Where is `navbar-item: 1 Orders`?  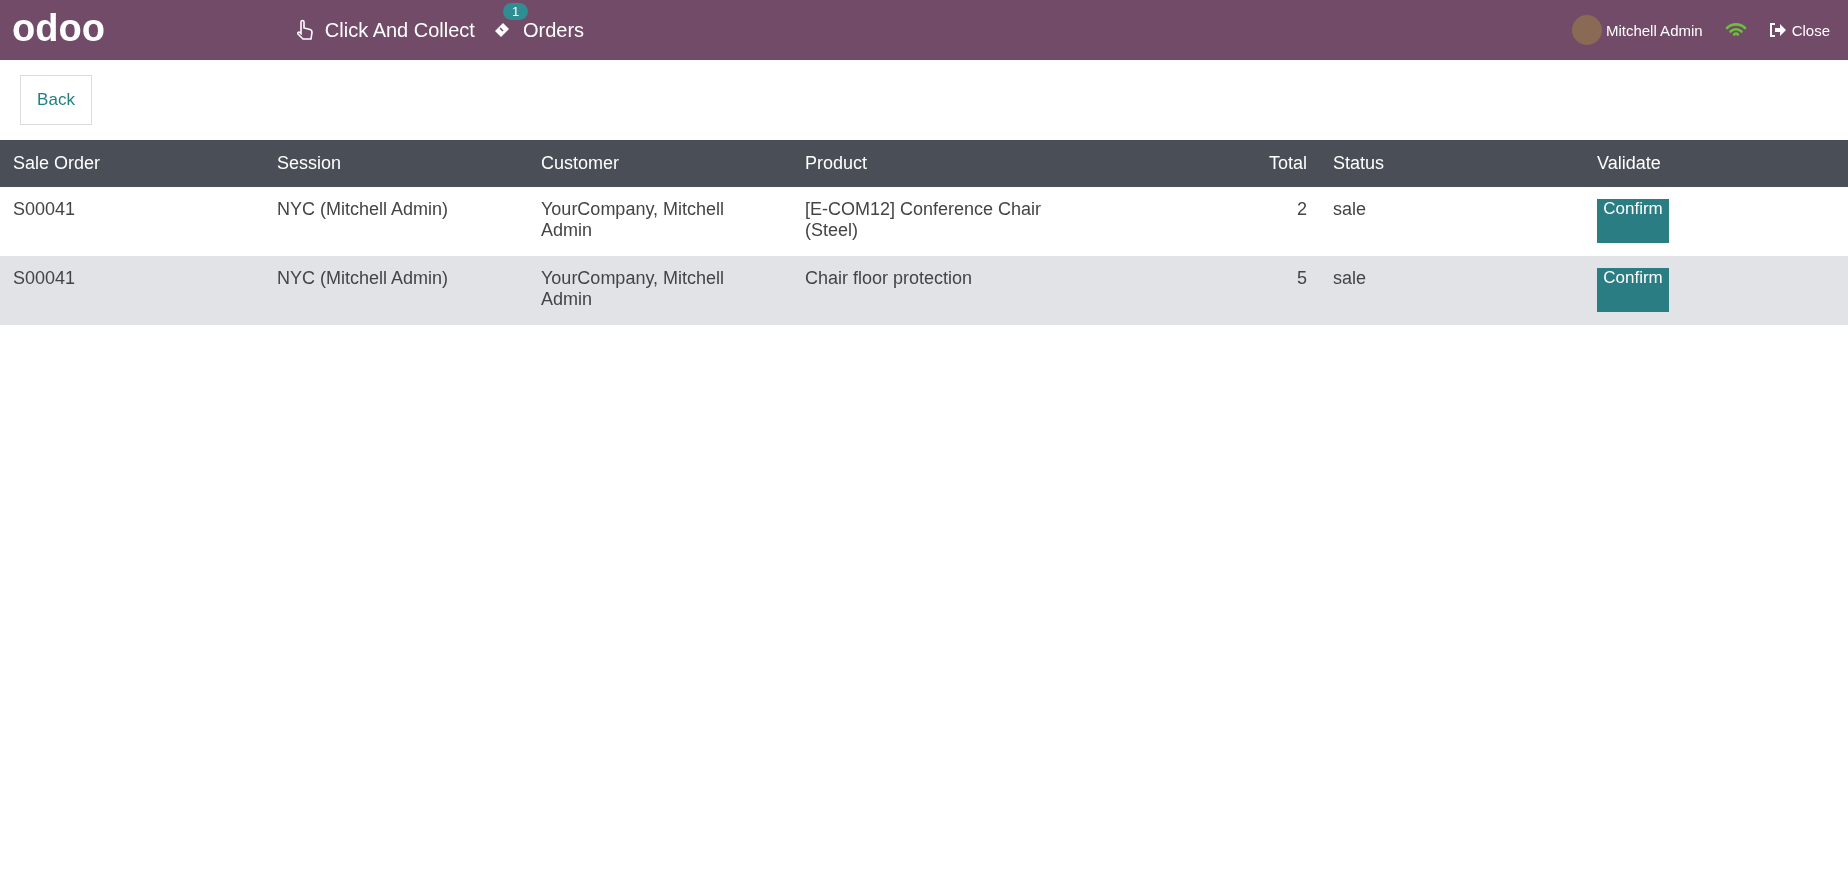 navbar-item: 1 Orders is located at coordinates (538, 30).